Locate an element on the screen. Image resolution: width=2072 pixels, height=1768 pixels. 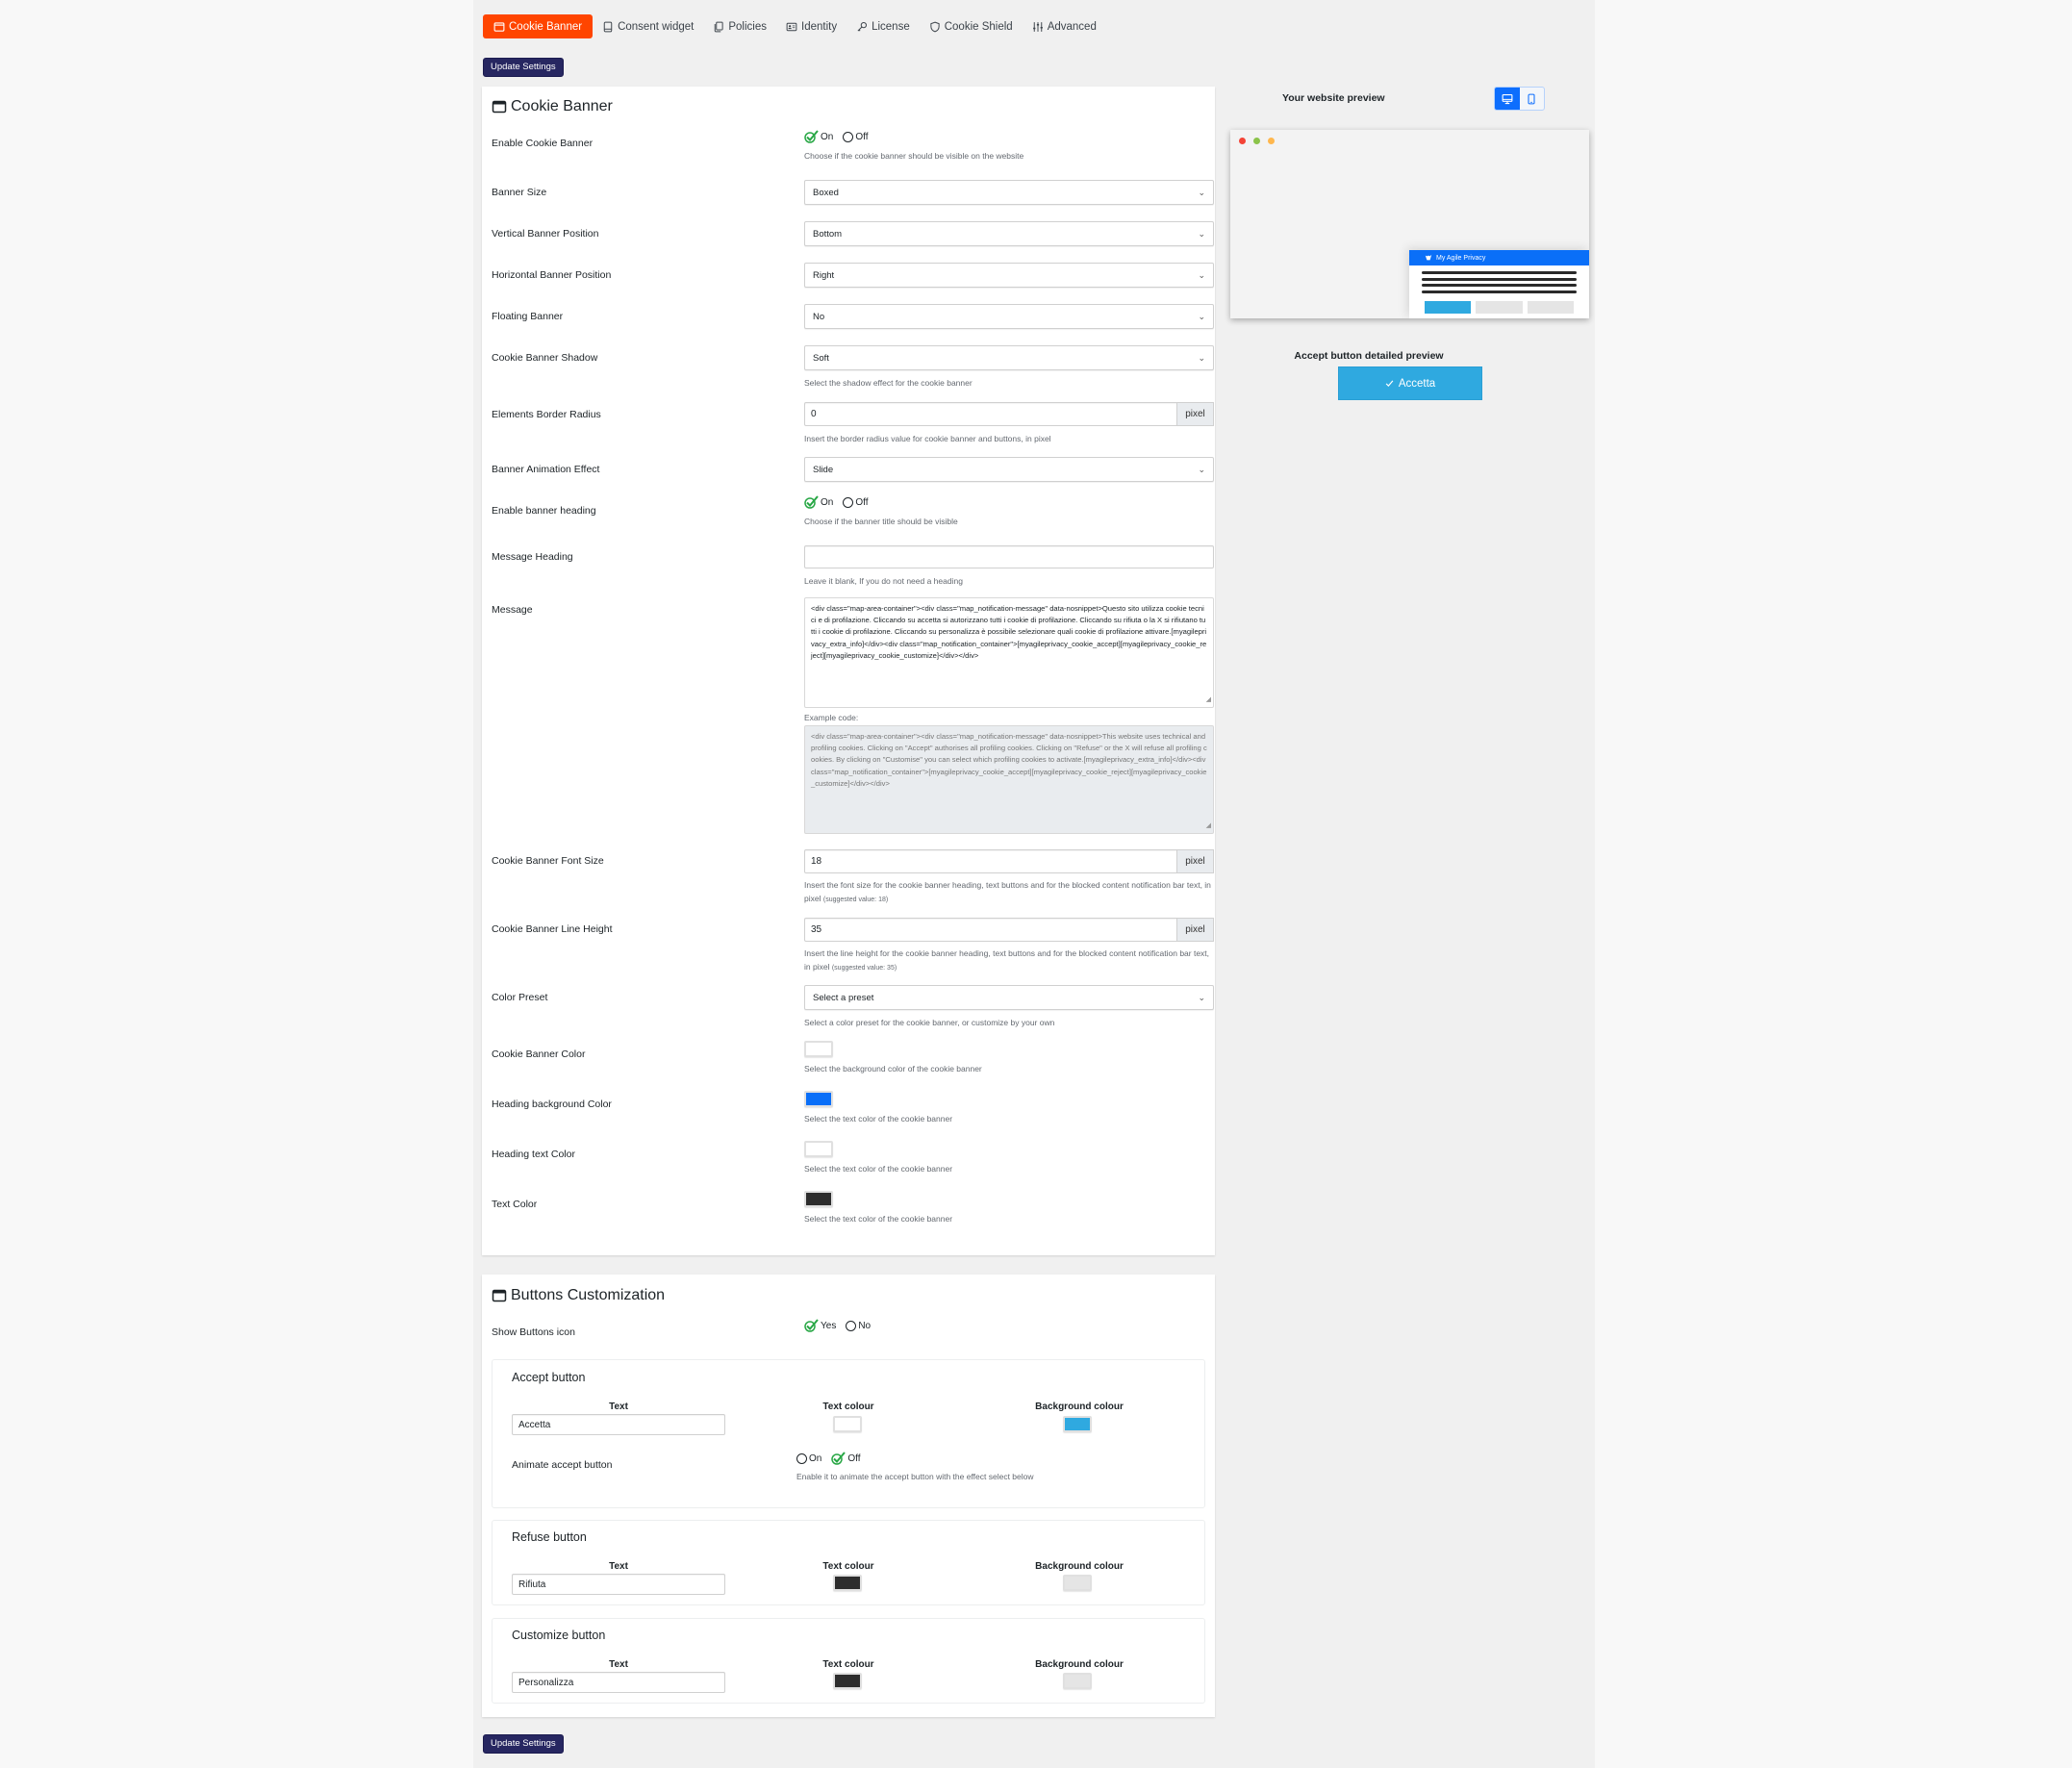
mini-refuse-button is located at coordinates (1500, 308).